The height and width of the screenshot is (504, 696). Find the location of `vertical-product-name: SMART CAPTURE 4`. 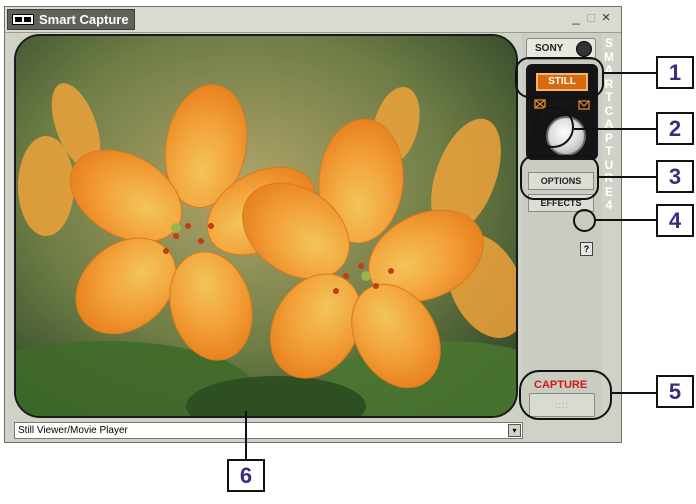

vertical-product-name: SMART CAPTURE 4 is located at coordinates (609, 124).